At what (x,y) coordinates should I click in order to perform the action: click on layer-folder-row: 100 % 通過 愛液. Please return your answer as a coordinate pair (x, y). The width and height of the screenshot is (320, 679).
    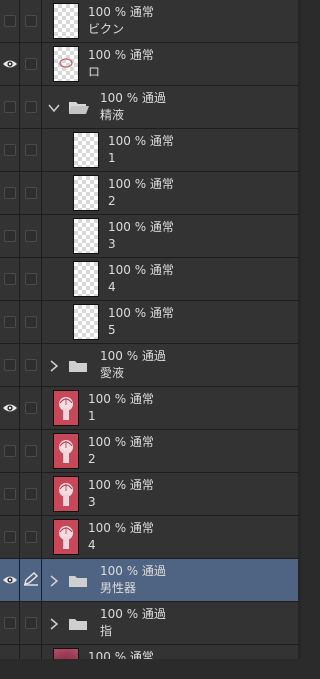
    Looking at the image, I should click on (150, 365).